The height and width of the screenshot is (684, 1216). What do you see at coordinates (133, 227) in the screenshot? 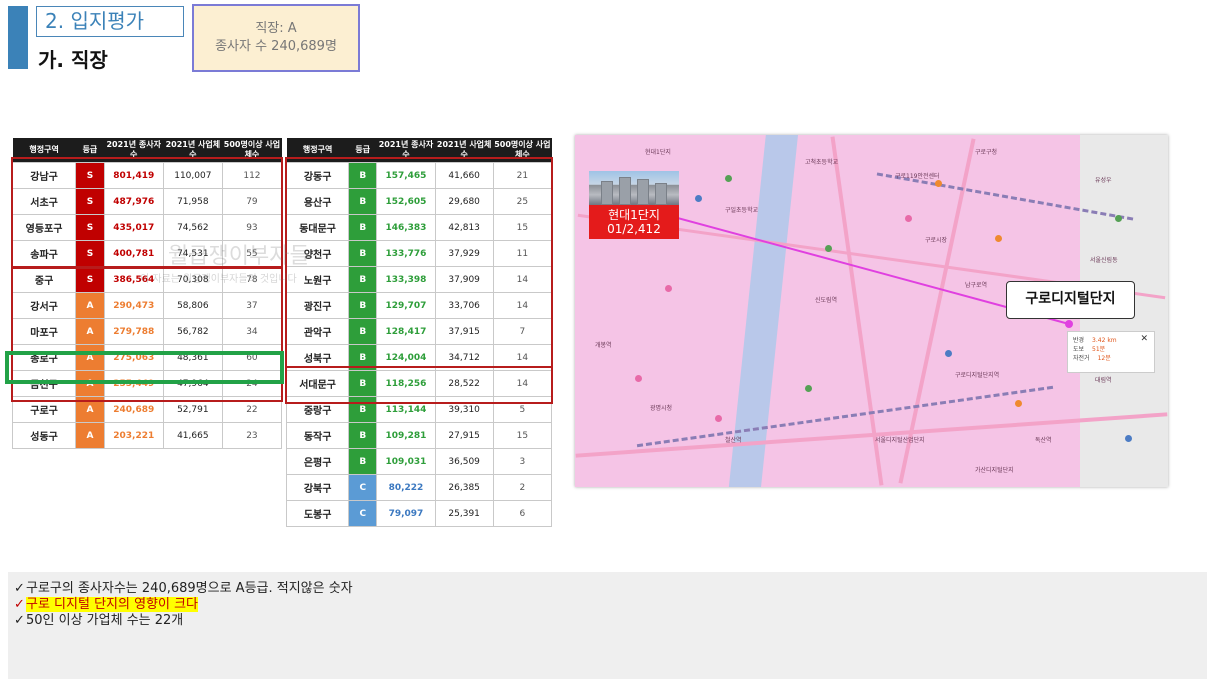
I see `workers-cell: 435,017` at bounding box center [133, 227].